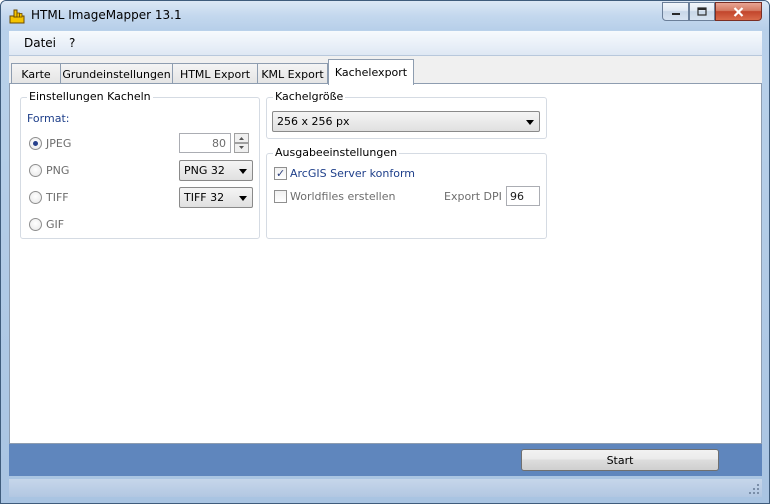 This screenshot has width=770, height=504. What do you see at coordinates (204, 170) in the screenshot?
I see `png-depth-value: PNG 32` at bounding box center [204, 170].